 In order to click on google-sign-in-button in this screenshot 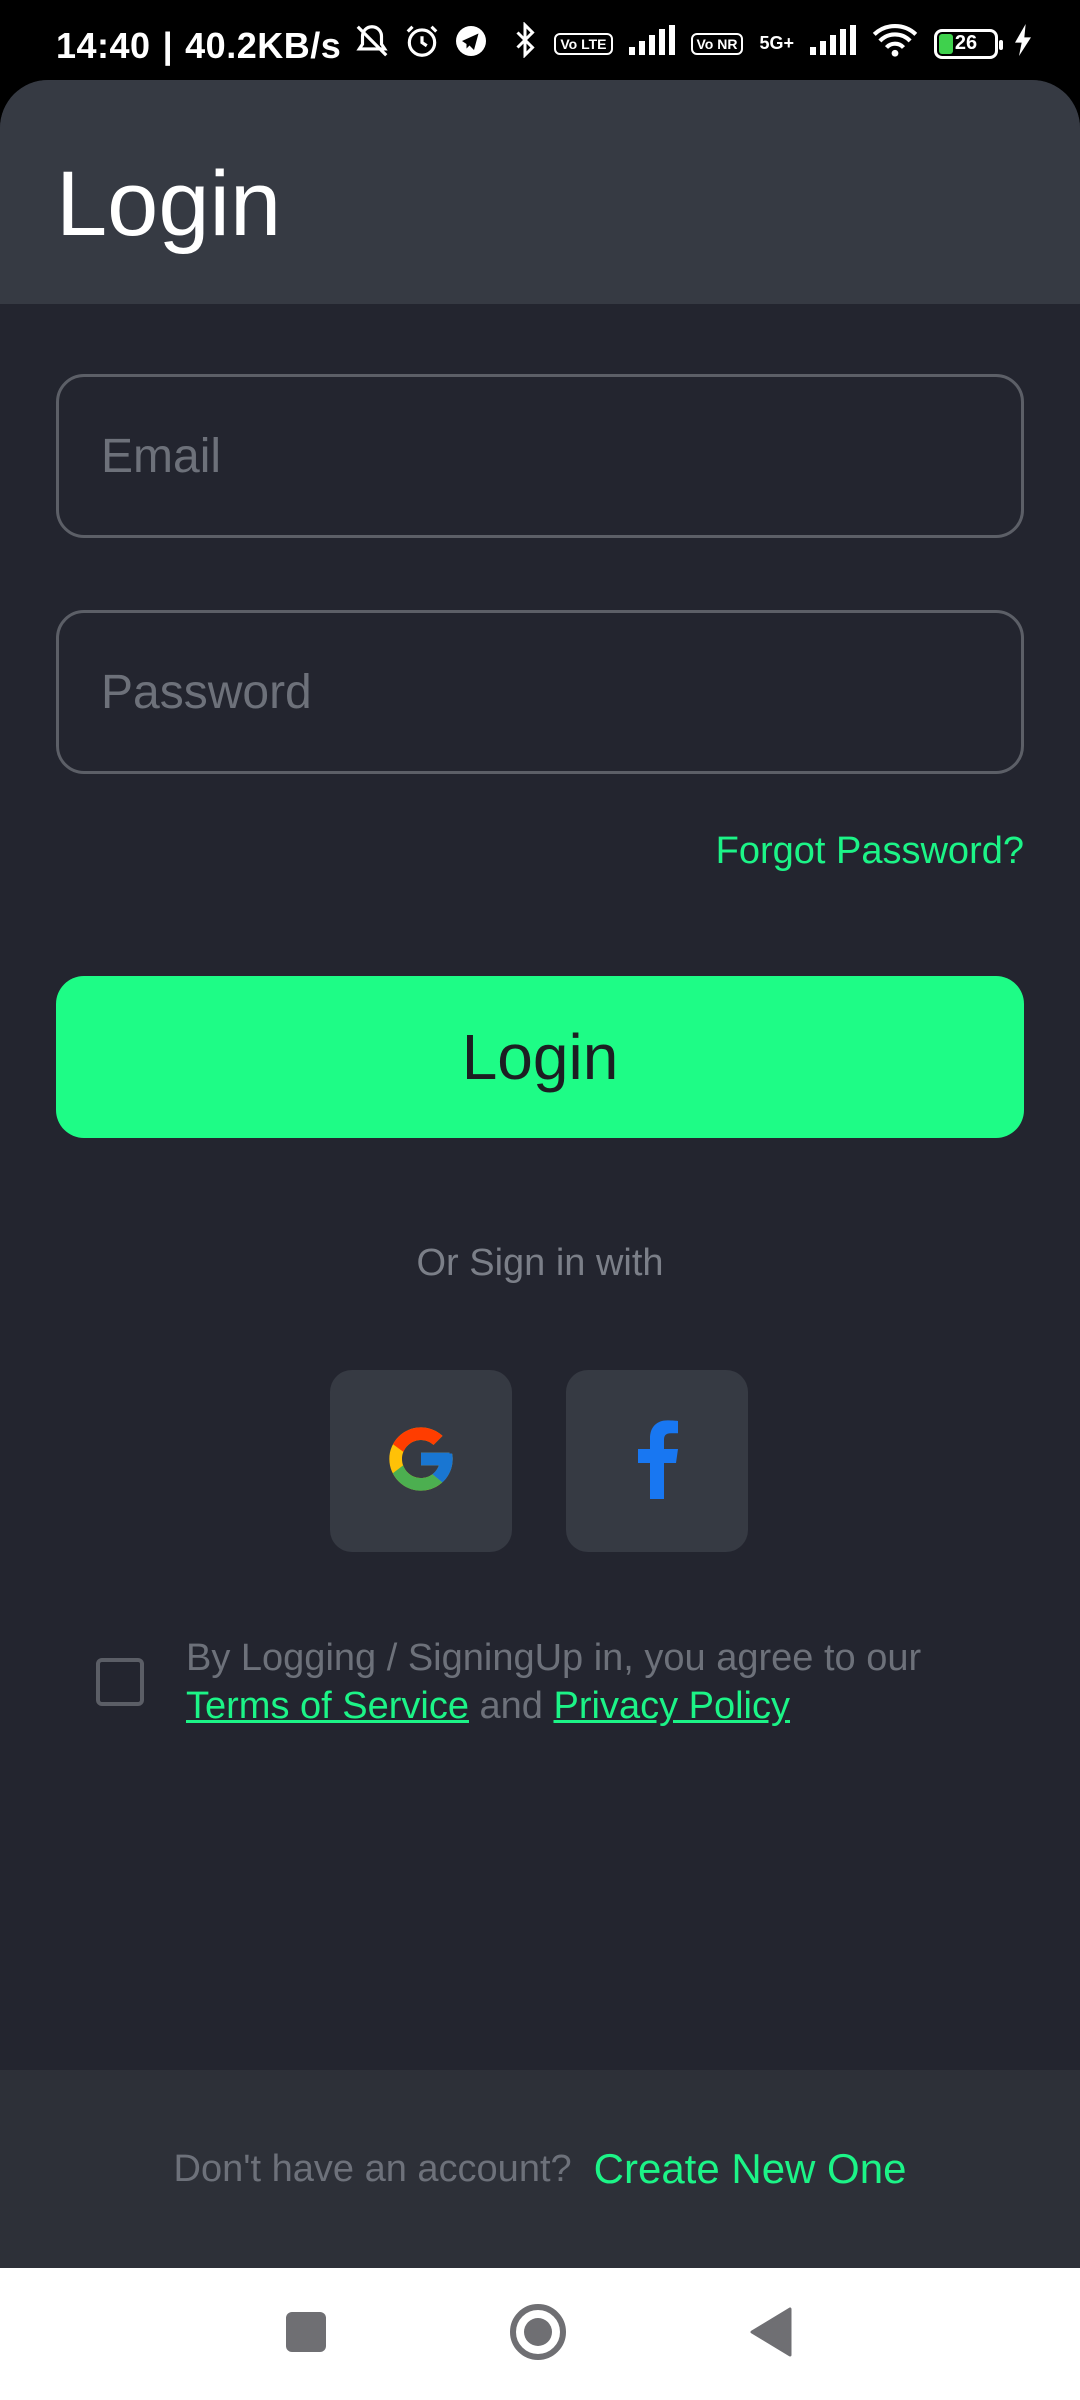, I will do `click(421, 1461)`.